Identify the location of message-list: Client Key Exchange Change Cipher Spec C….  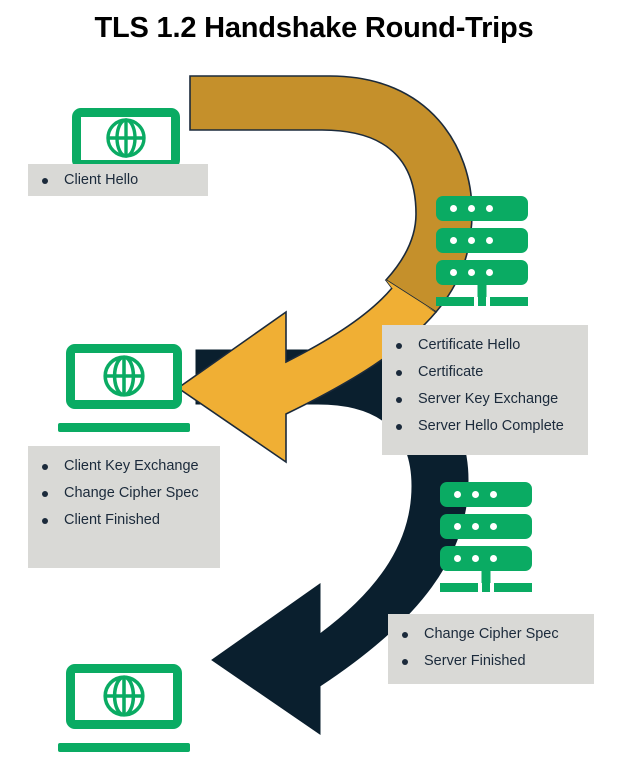
(124, 493).